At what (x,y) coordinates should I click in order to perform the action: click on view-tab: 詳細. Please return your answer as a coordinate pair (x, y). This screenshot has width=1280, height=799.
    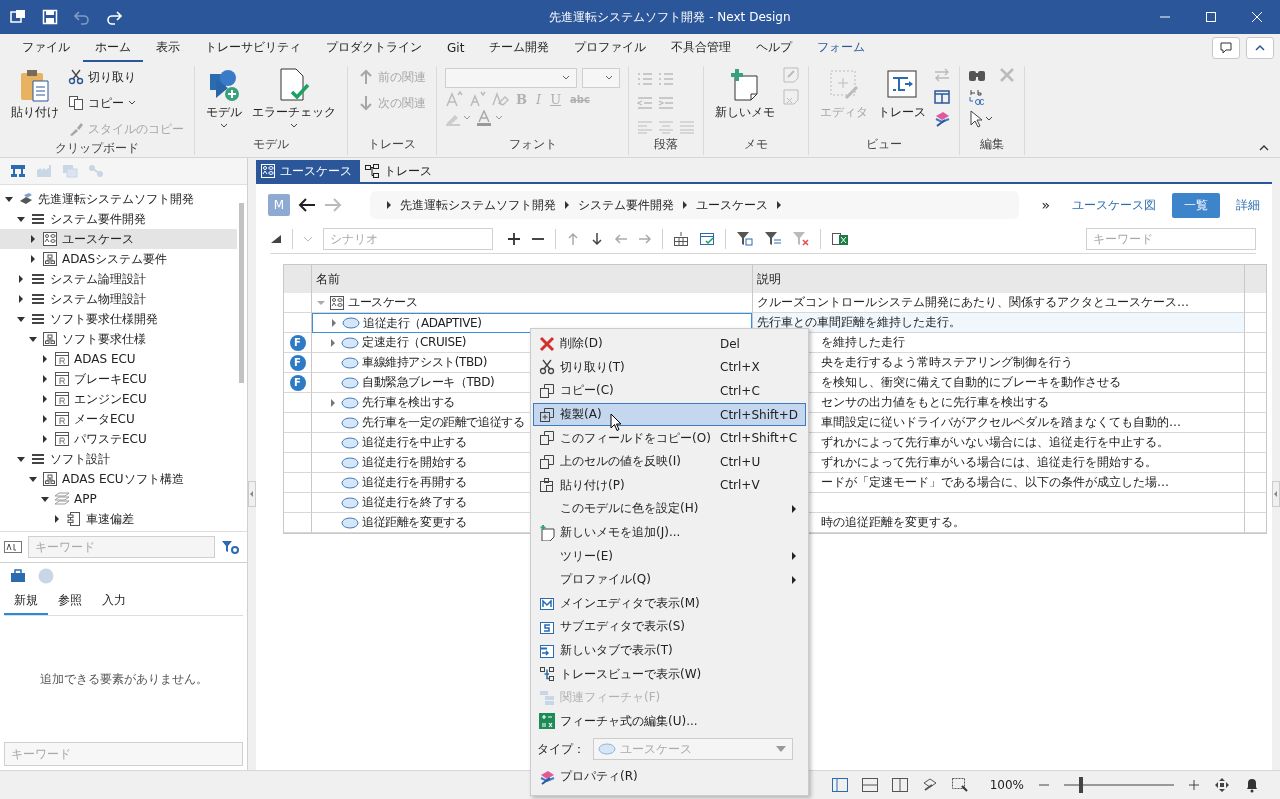
    Looking at the image, I should click on (1248, 205).